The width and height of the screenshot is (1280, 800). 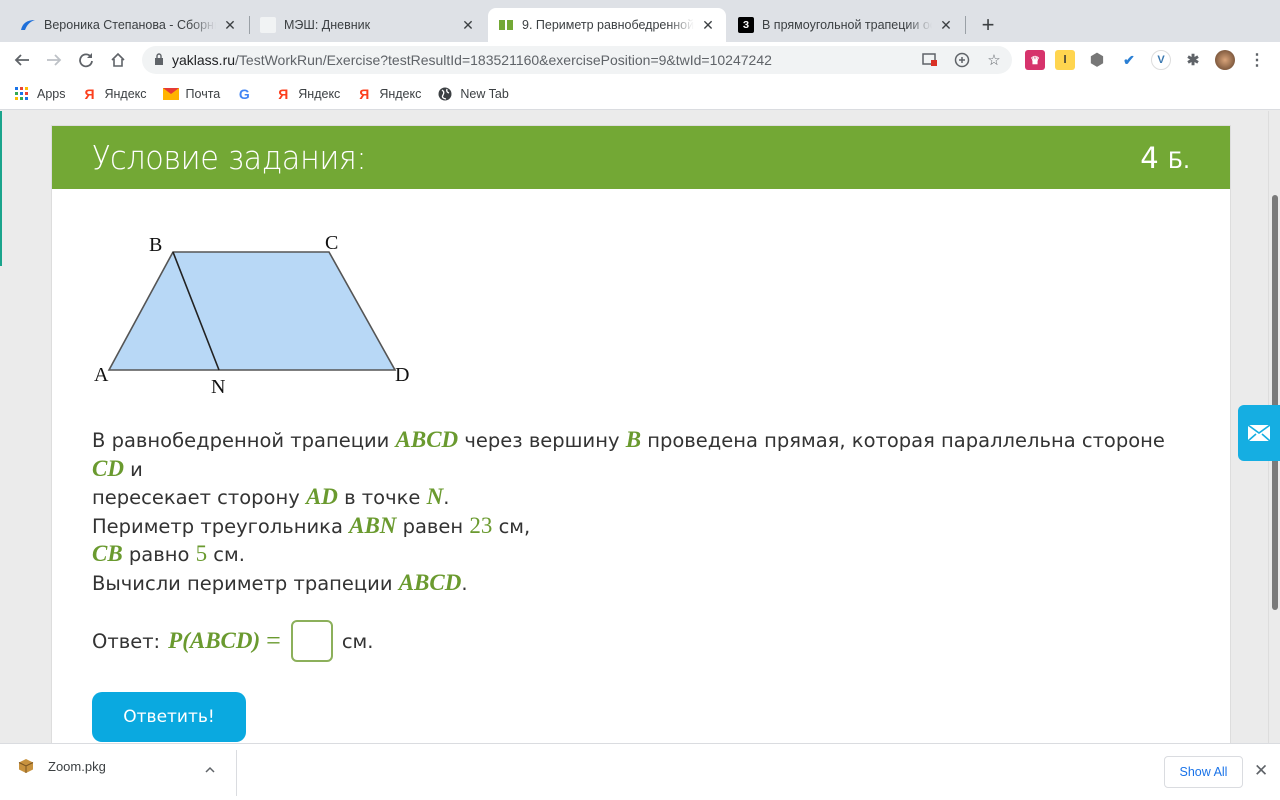 I want to click on new-tab-button: +, so click(x=988, y=25).